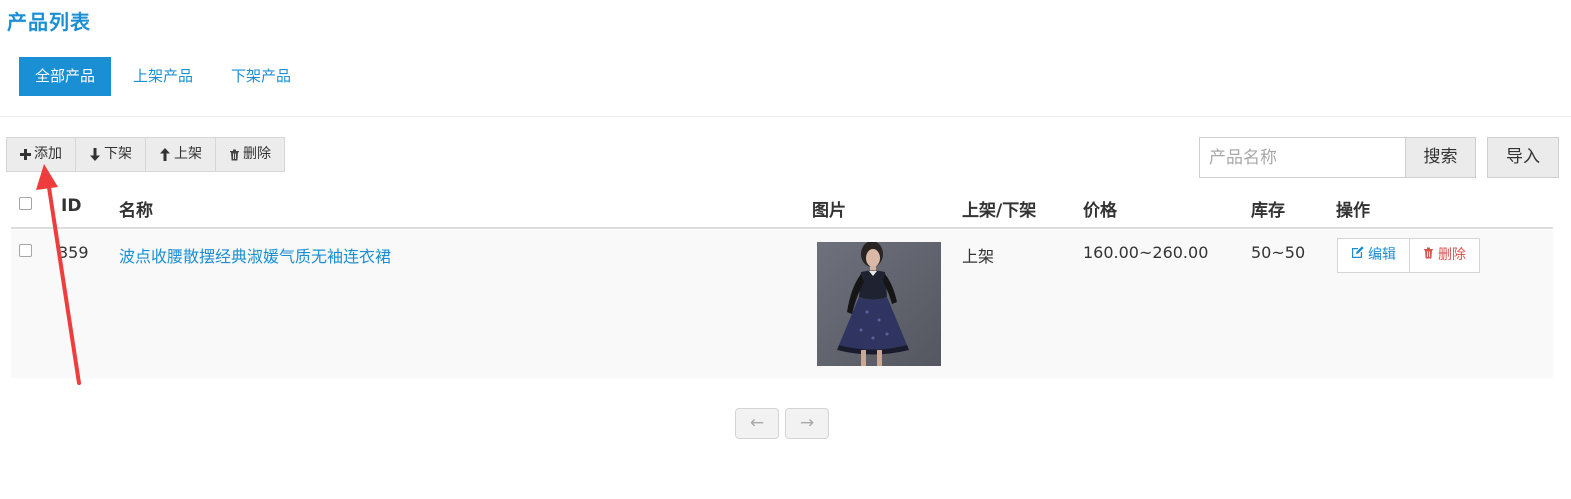 Image resolution: width=1571 pixels, height=499 pixels. I want to click on edit-button: 编辑, so click(1374, 255).